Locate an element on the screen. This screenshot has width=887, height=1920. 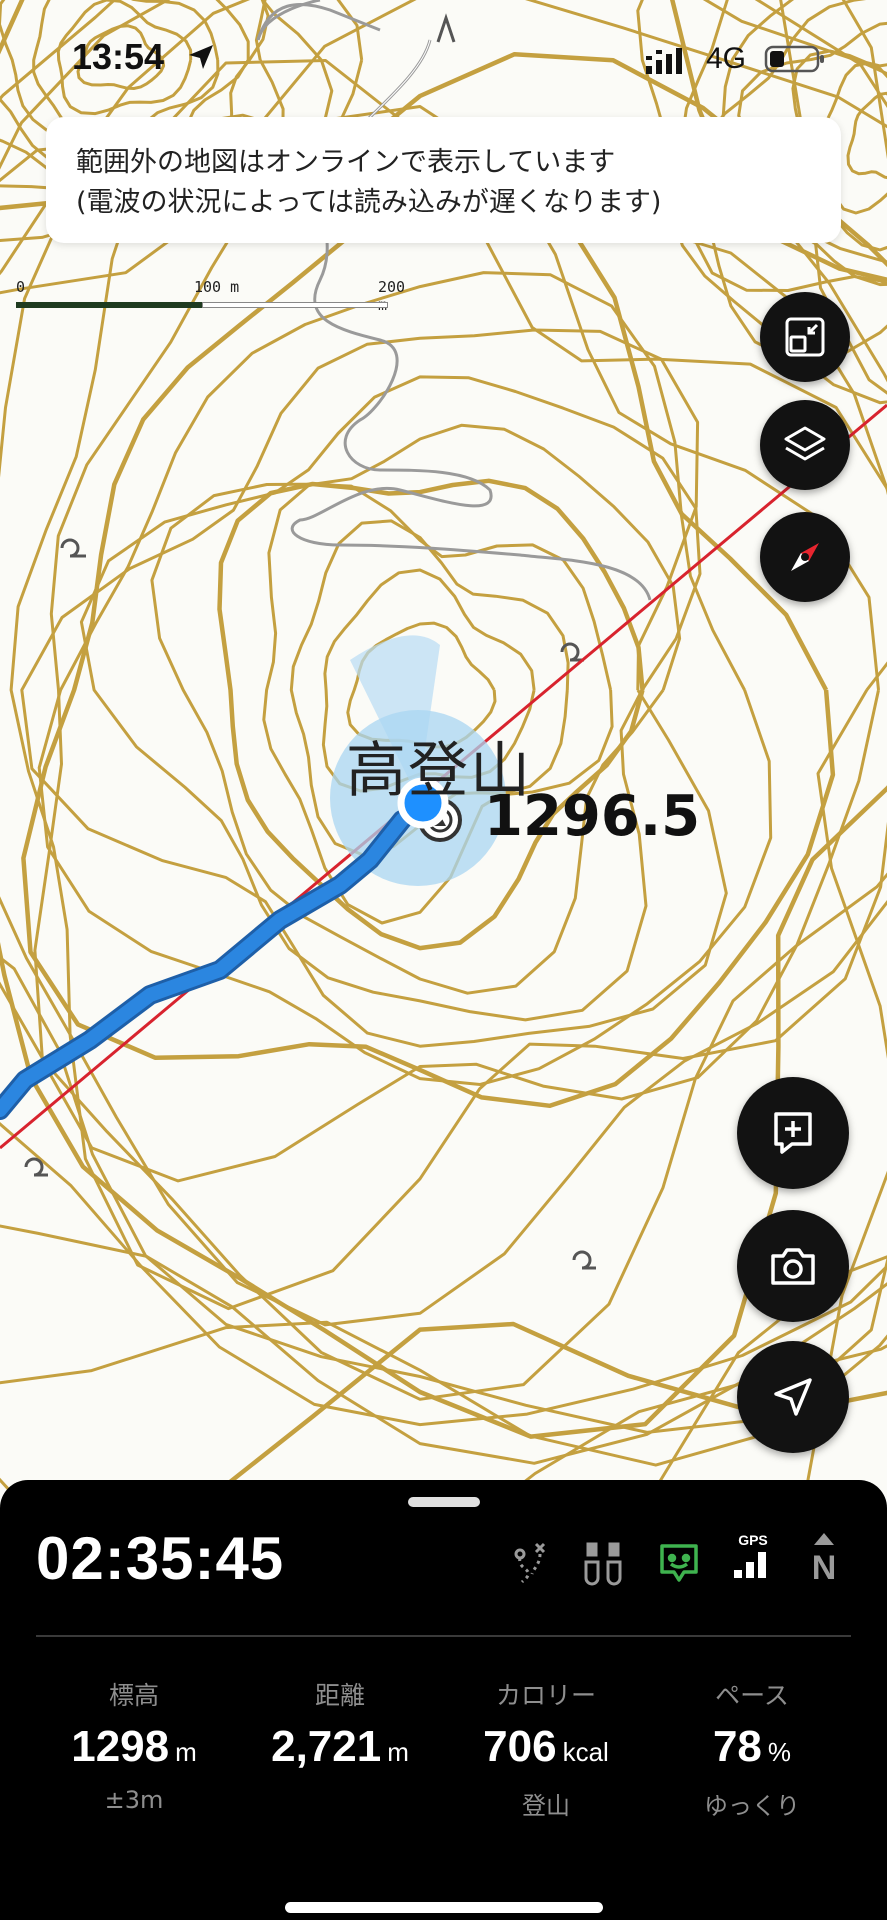
camera-icon is located at coordinates (793, 1266).